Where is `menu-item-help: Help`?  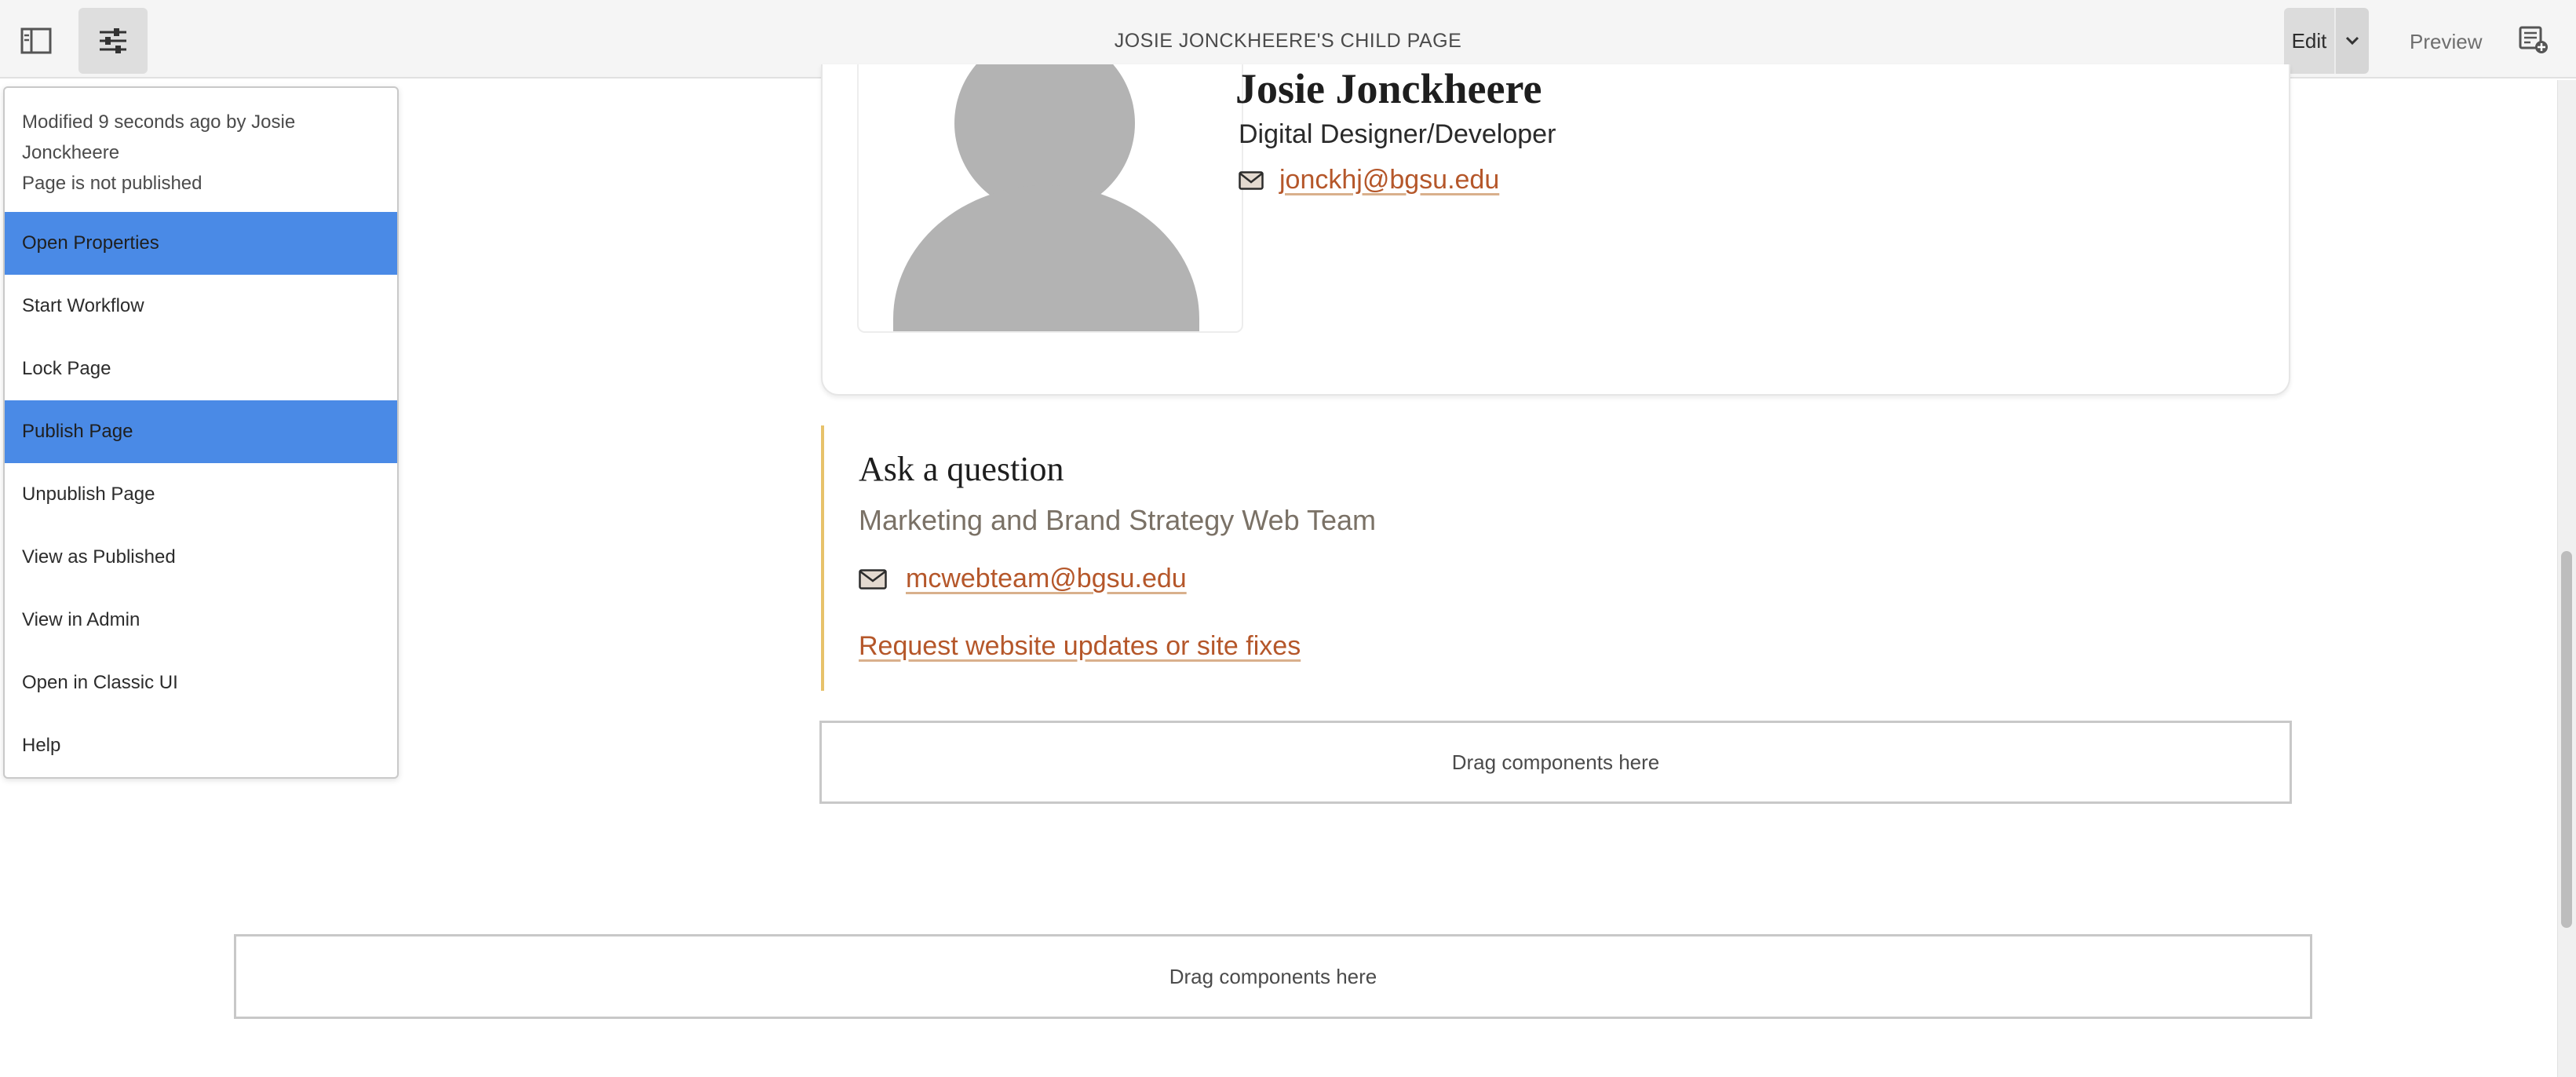
menu-item-help: Help is located at coordinates (201, 745).